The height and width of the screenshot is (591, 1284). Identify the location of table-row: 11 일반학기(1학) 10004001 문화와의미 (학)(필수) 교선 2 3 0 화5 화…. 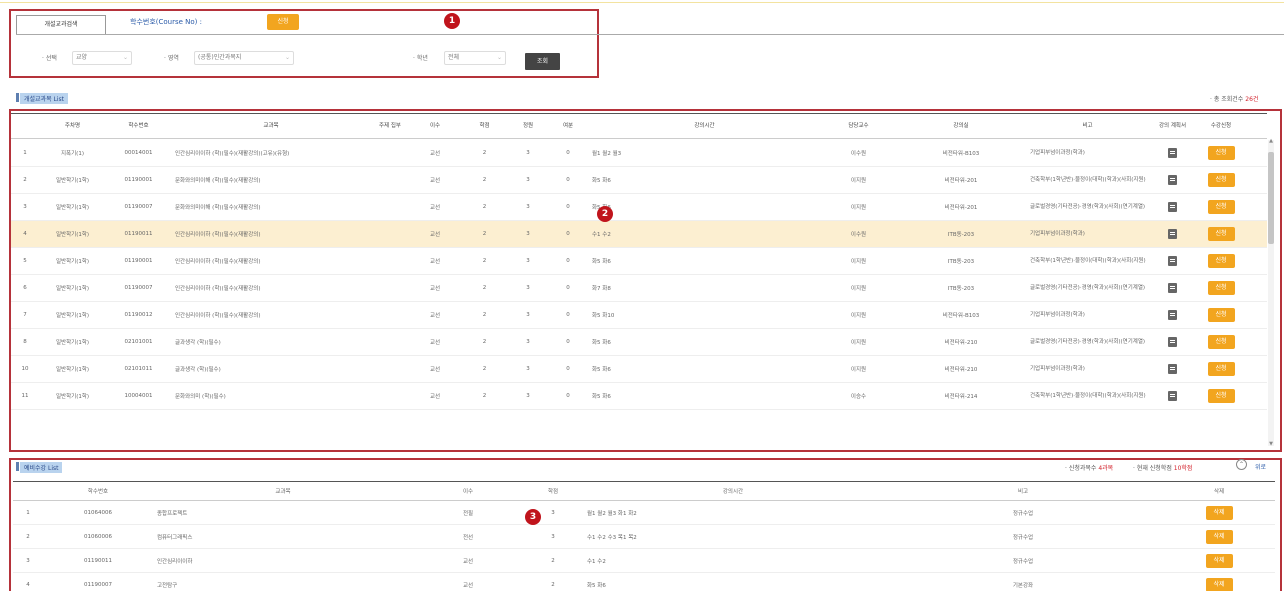
(639, 396).